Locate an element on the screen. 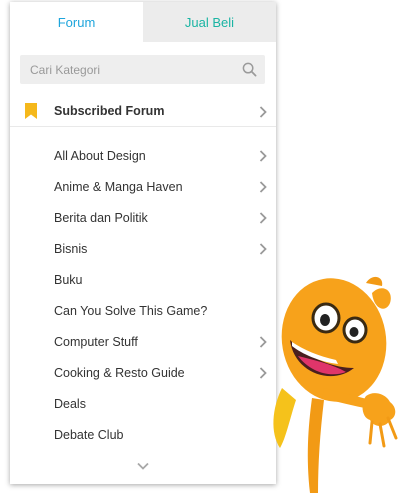 The height and width of the screenshot is (499, 401). subscribed-forum-item: Subscribed Forum is located at coordinates (143, 111).